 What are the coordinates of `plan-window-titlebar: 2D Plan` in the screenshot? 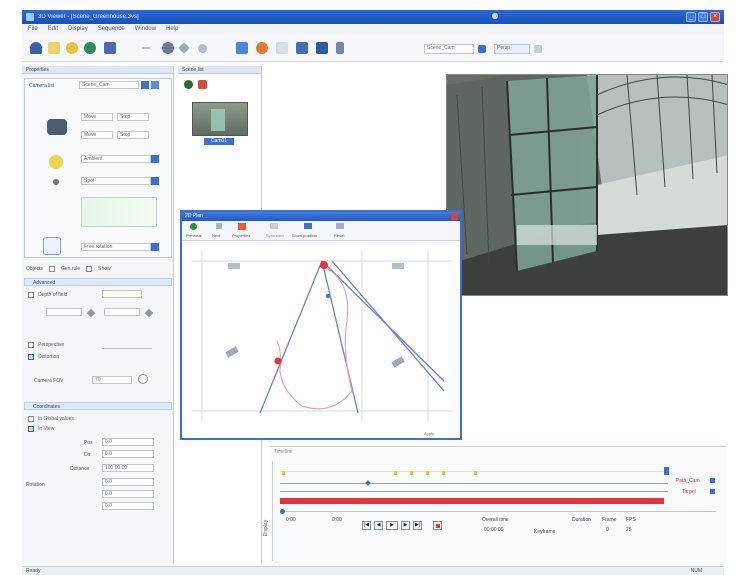 It's located at (321, 216).